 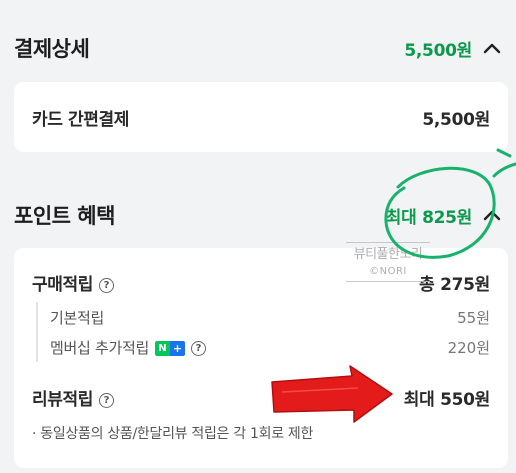 I want to click on payment-detail-header: 결제상세 5,500원, so click(x=258, y=48).